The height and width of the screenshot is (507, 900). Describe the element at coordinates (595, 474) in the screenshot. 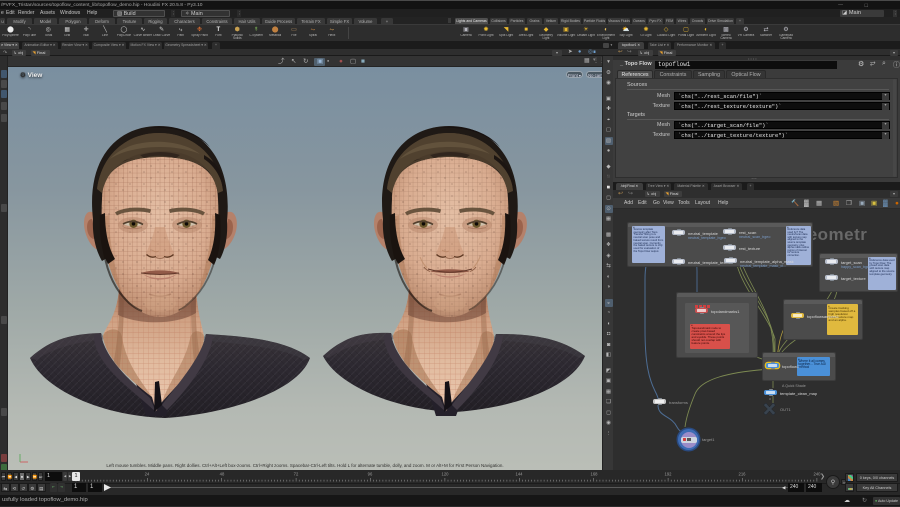

I see `svg-text: 168` at that location.